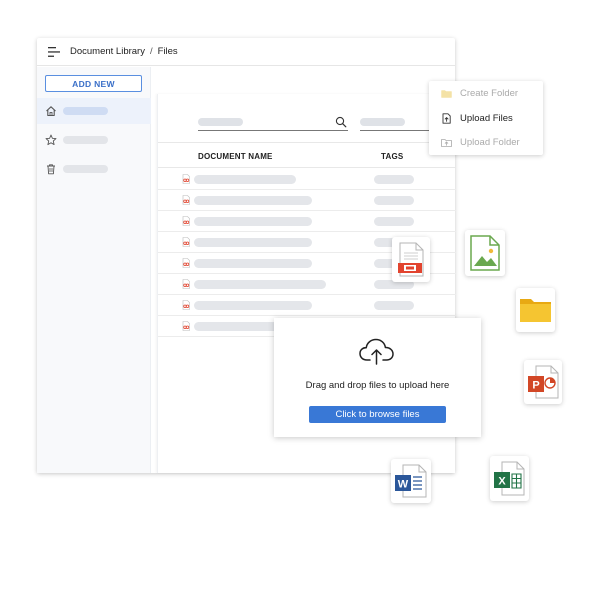  I want to click on filter-placeholder, so click(382, 122).